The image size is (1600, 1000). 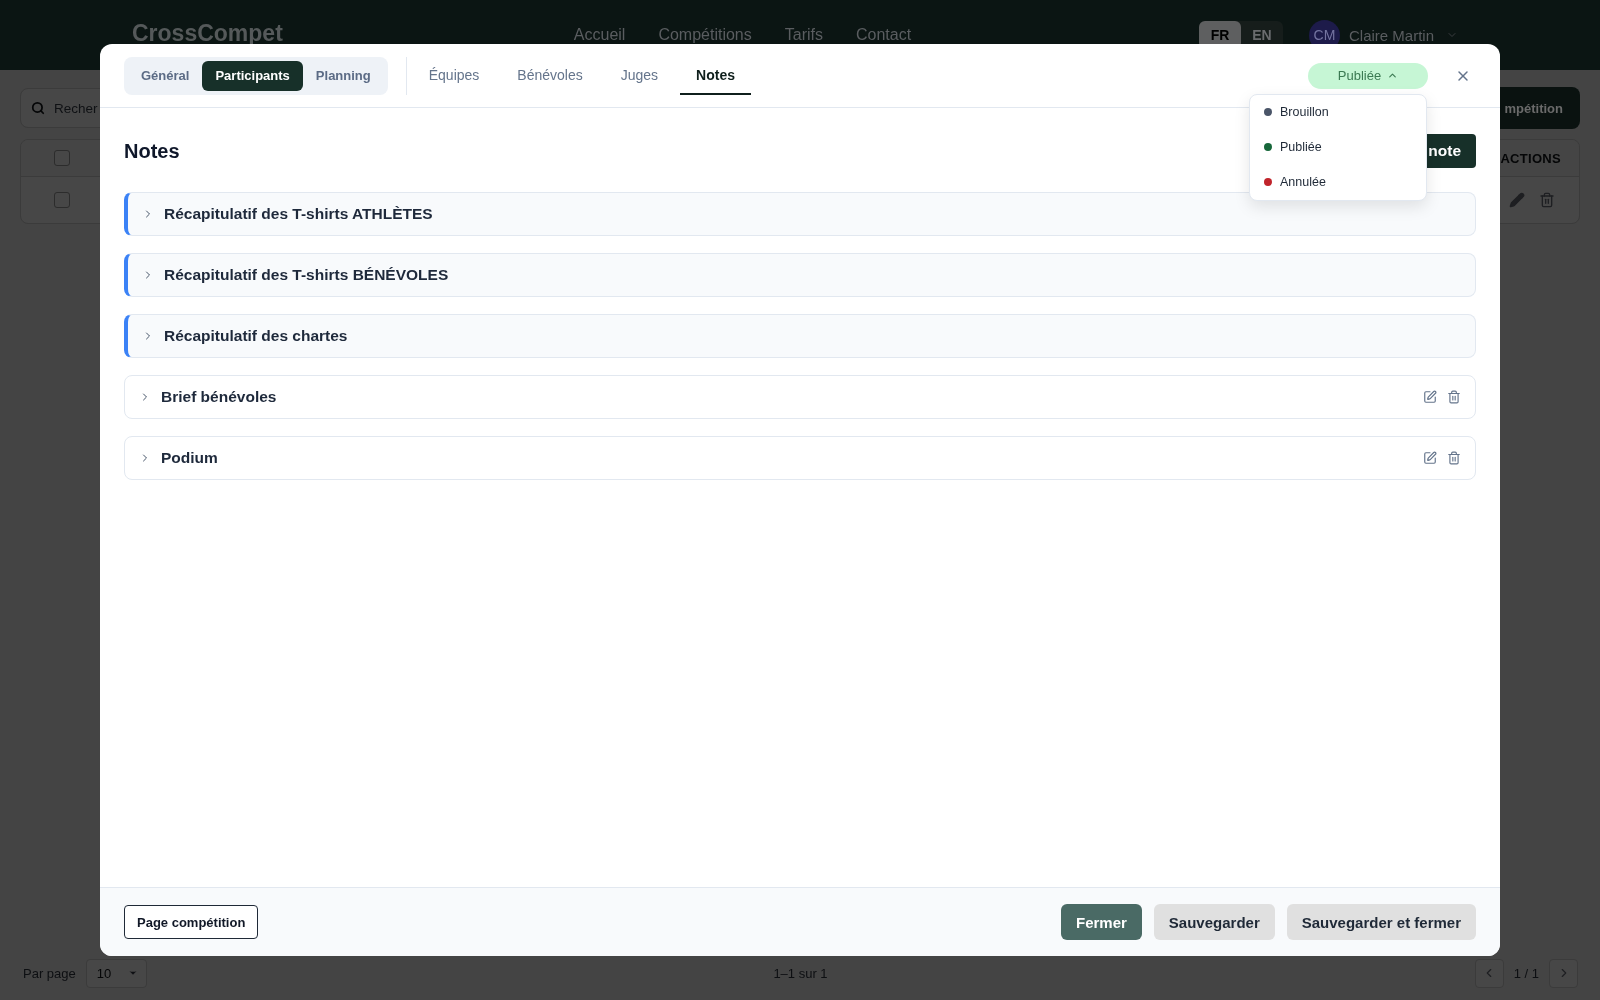 I want to click on note-accordion: Récapitulatif des T-shirts BÉNÉVOLES, so click(x=800, y=275).